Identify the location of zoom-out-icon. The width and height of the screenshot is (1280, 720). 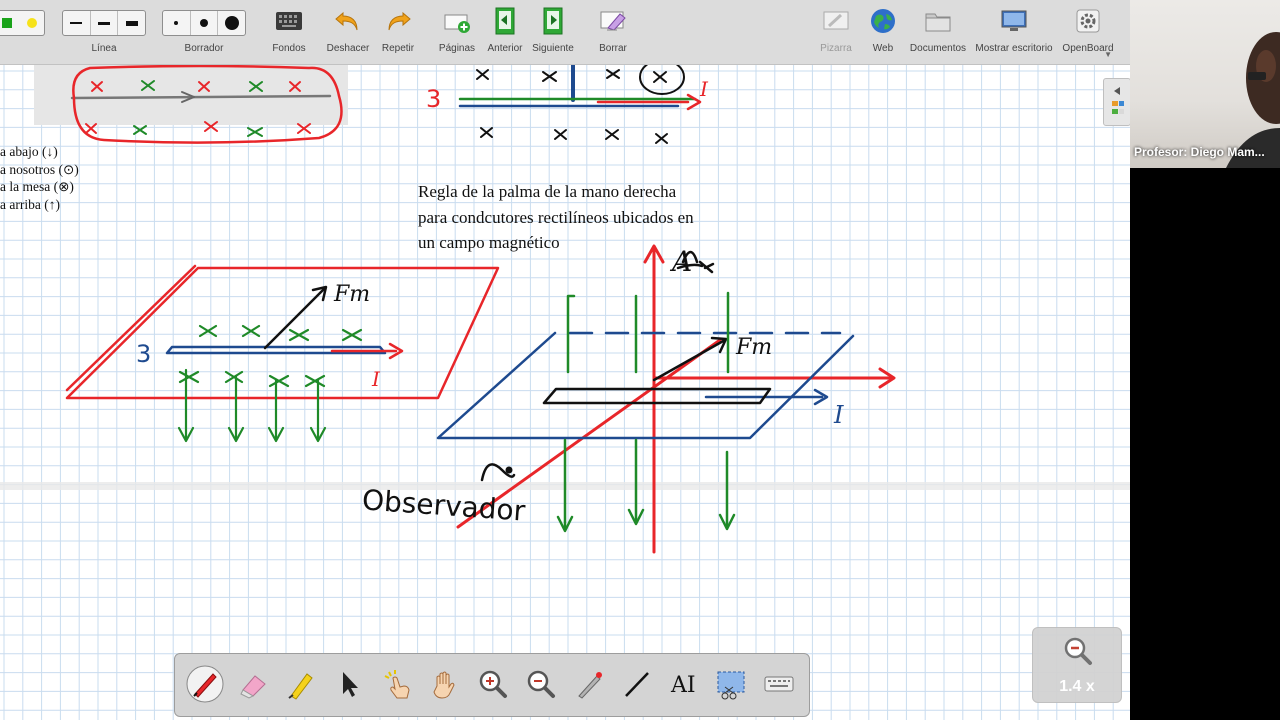
(541, 684).